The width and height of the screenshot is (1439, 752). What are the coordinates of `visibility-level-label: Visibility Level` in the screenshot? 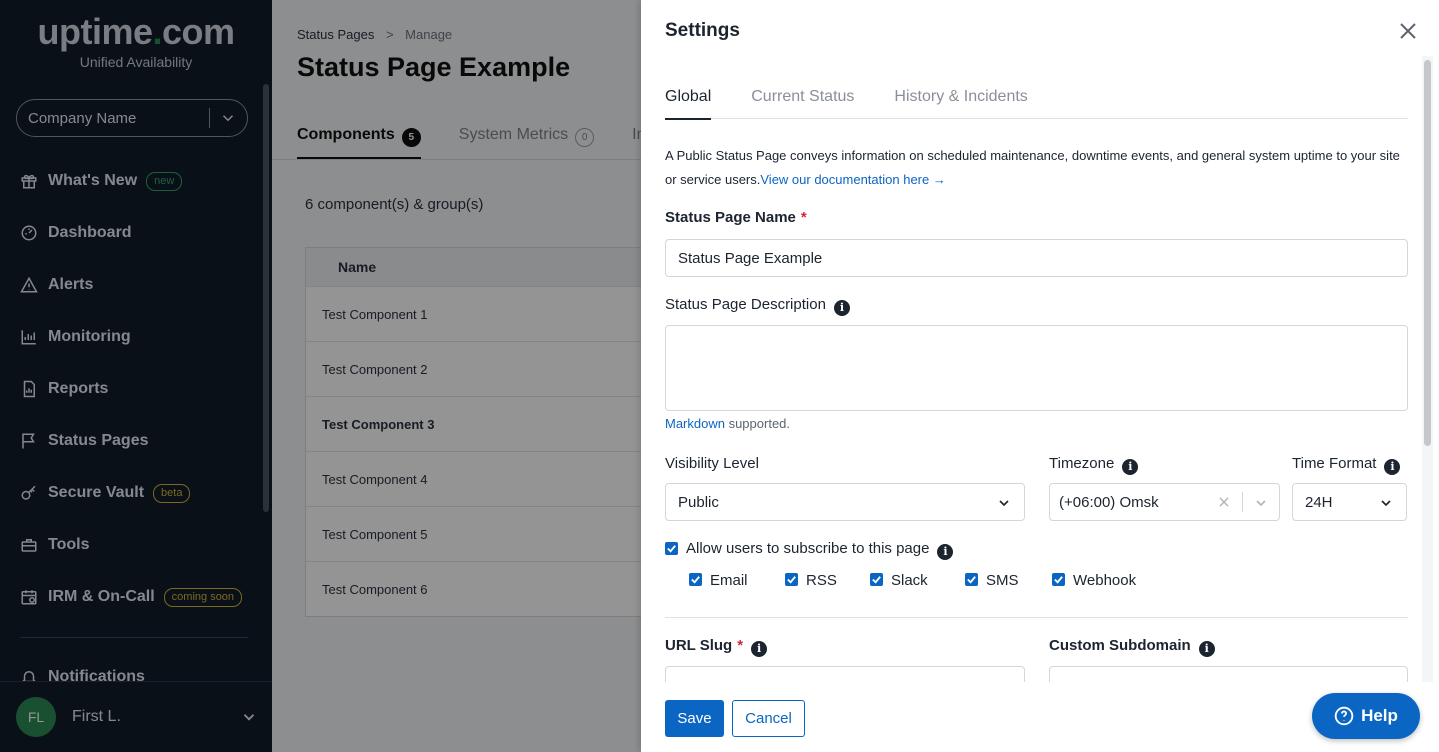 It's located at (712, 463).